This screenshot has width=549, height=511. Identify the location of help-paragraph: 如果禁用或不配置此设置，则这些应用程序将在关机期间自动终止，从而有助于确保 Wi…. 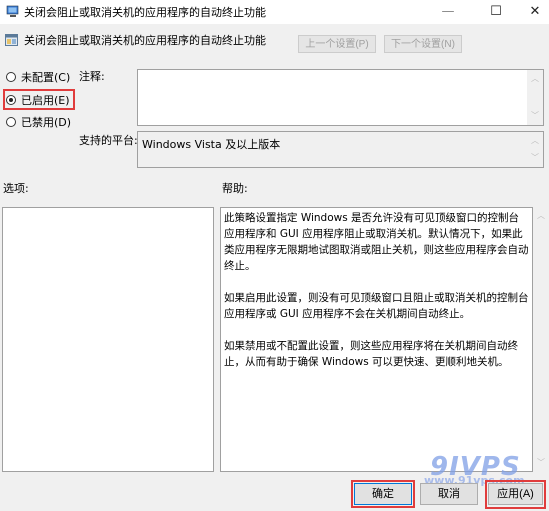
(371, 354).